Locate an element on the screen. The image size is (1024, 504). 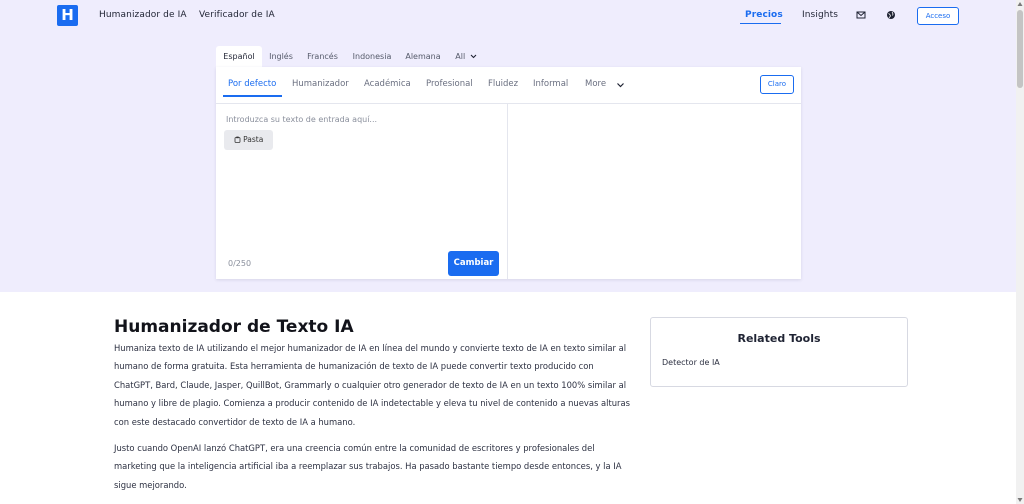
related-tools-title: Related Tools is located at coordinates (779, 338).